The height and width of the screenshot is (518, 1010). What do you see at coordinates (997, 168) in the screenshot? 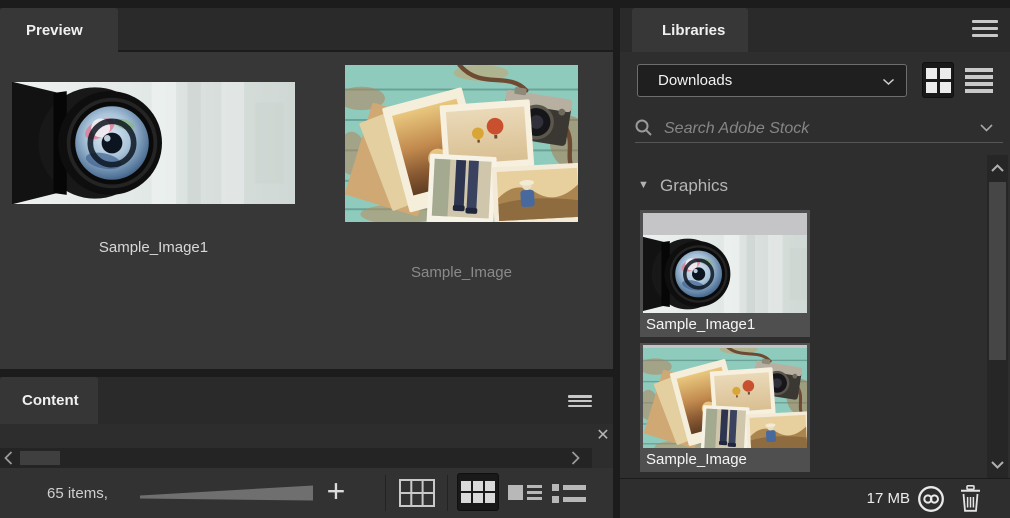
I see `scroll-up-icon` at bounding box center [997, 168].